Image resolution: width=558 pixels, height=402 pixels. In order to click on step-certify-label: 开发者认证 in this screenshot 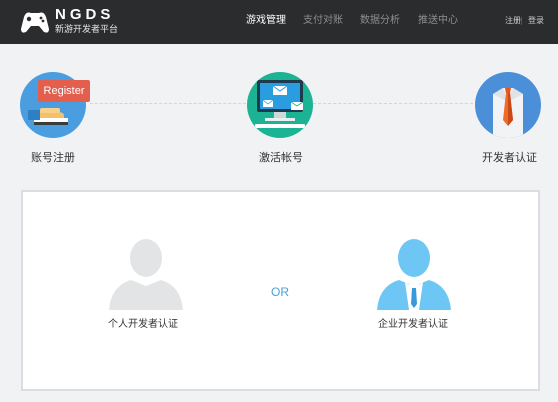, I will do `click(509, 157)`.